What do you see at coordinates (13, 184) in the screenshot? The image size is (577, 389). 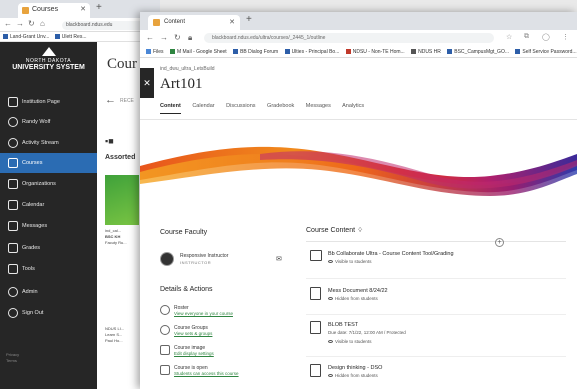 I see `organizations-icon` at bounding box center [13, 184].